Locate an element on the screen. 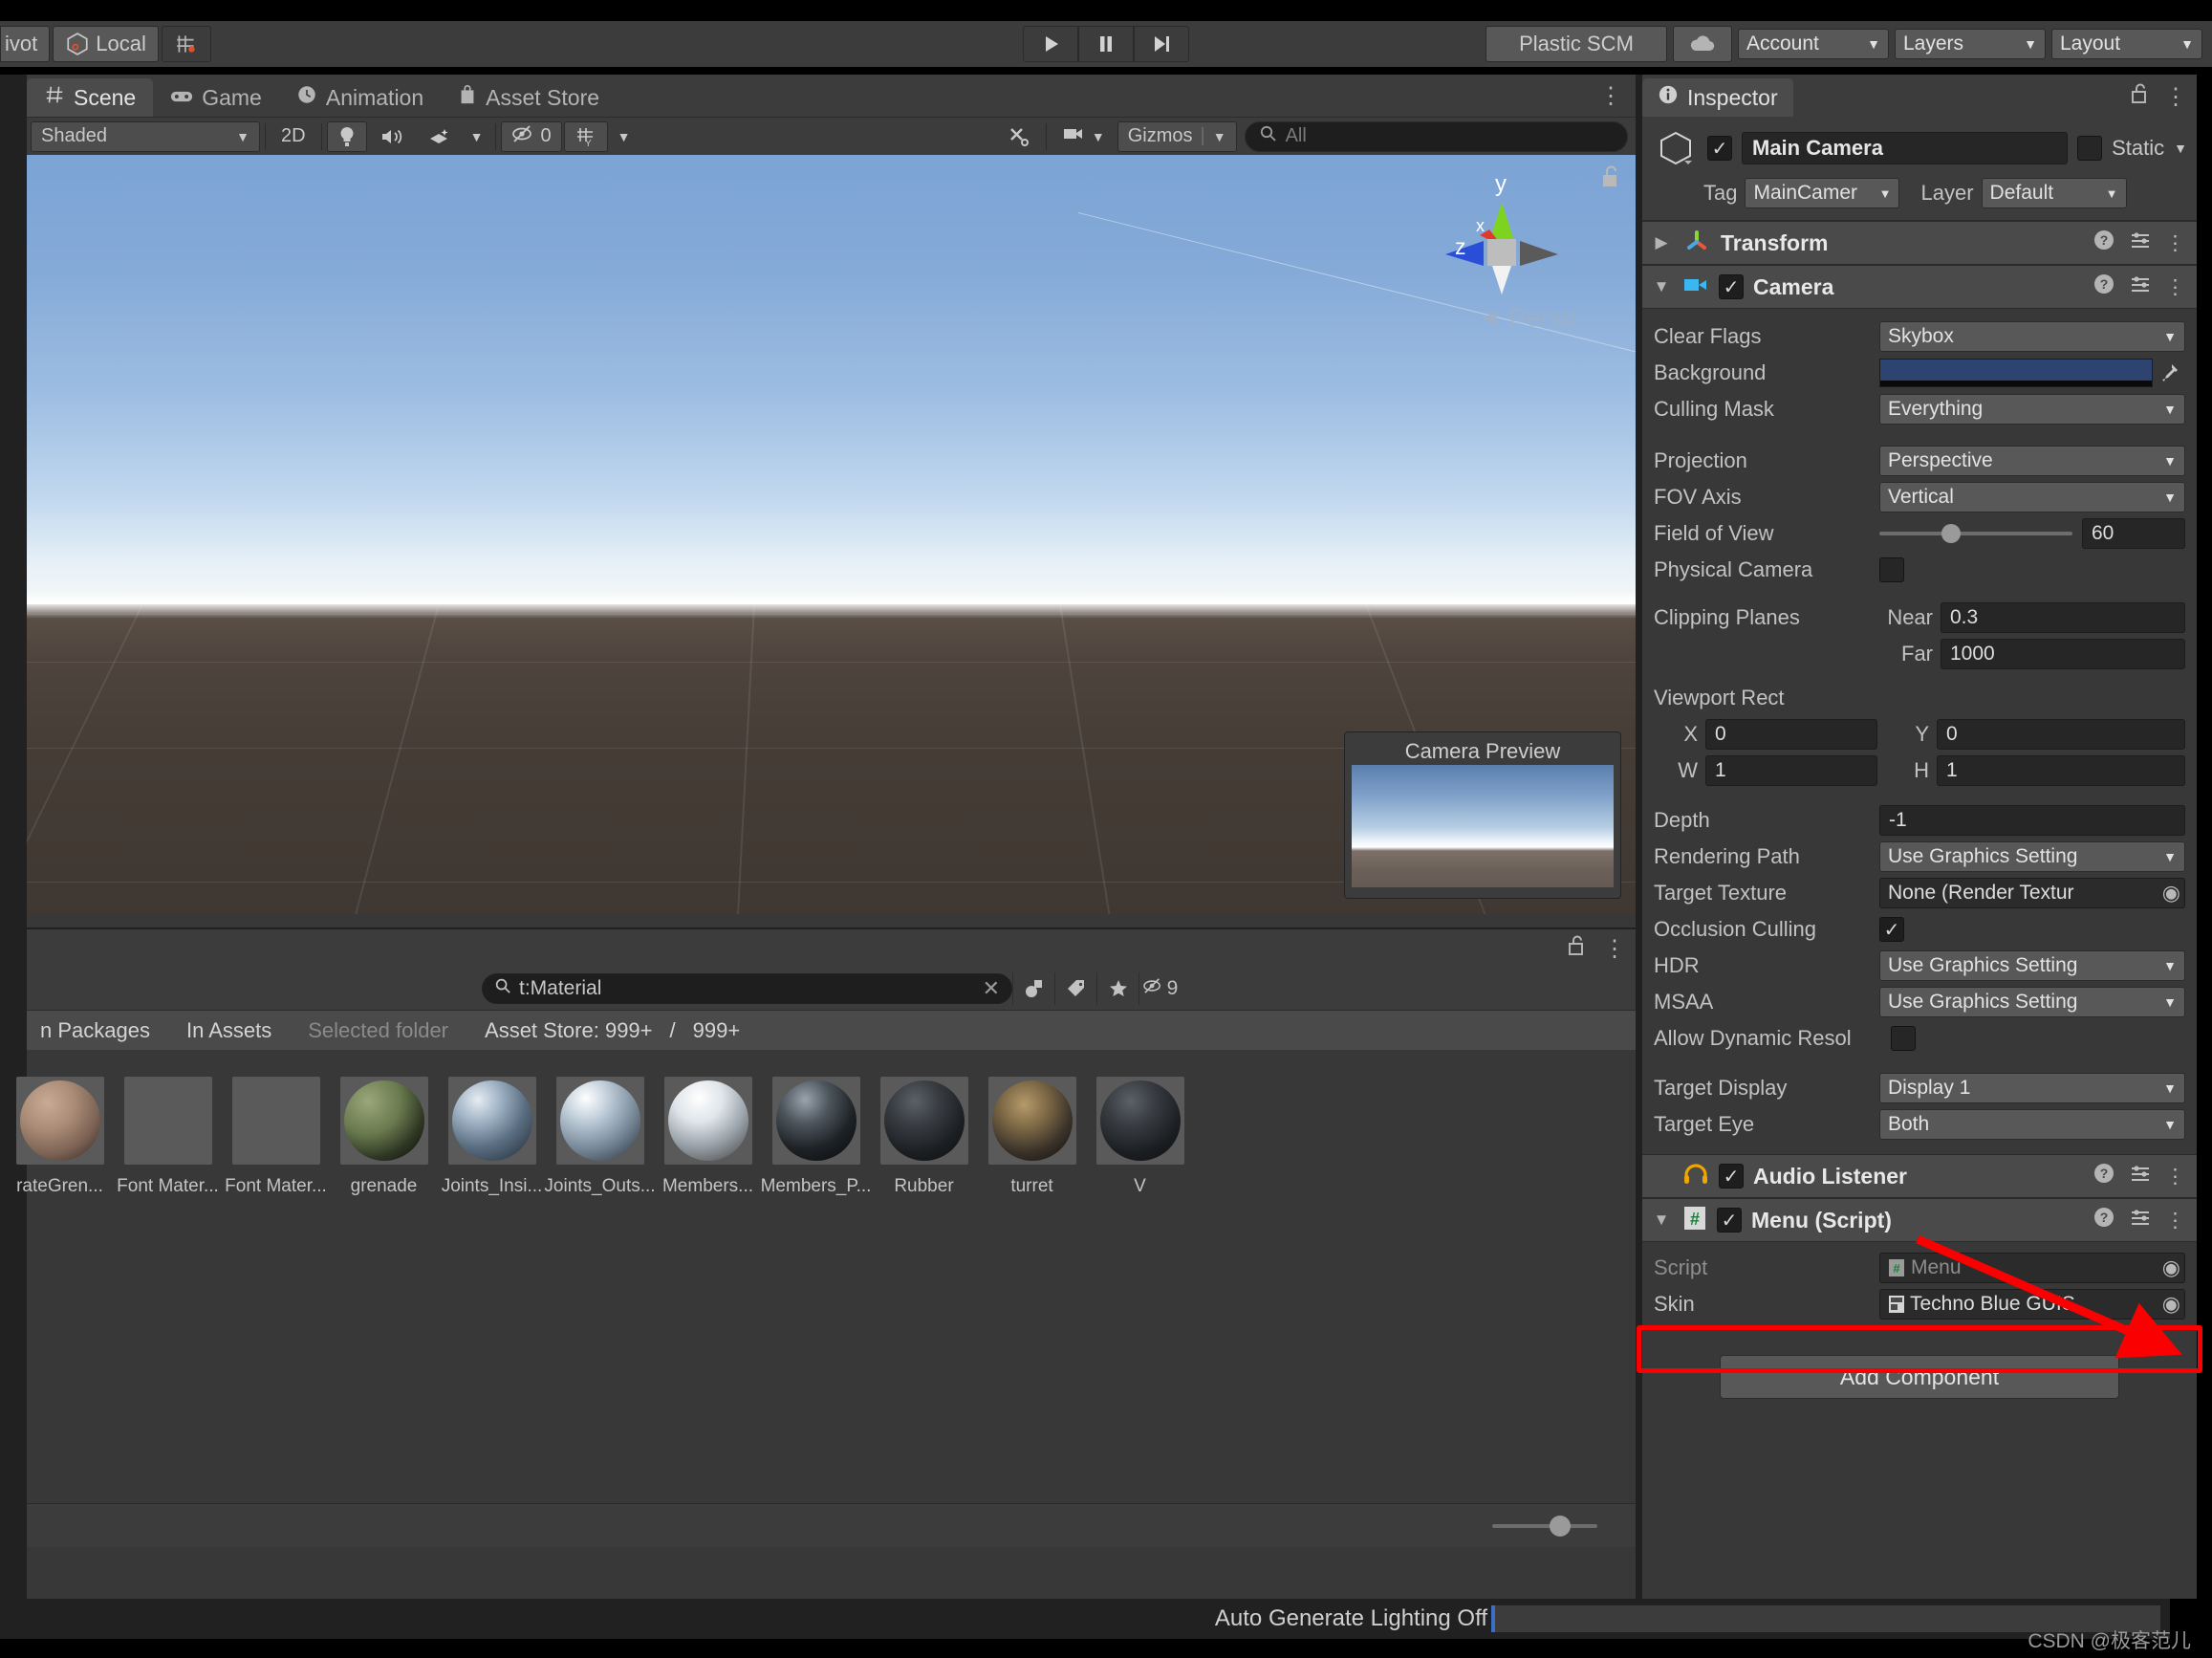 The height and width of the screenshot is (1658, 2212). scene-orientation-gizmo: y z x is located at coordinates (1501, 248).